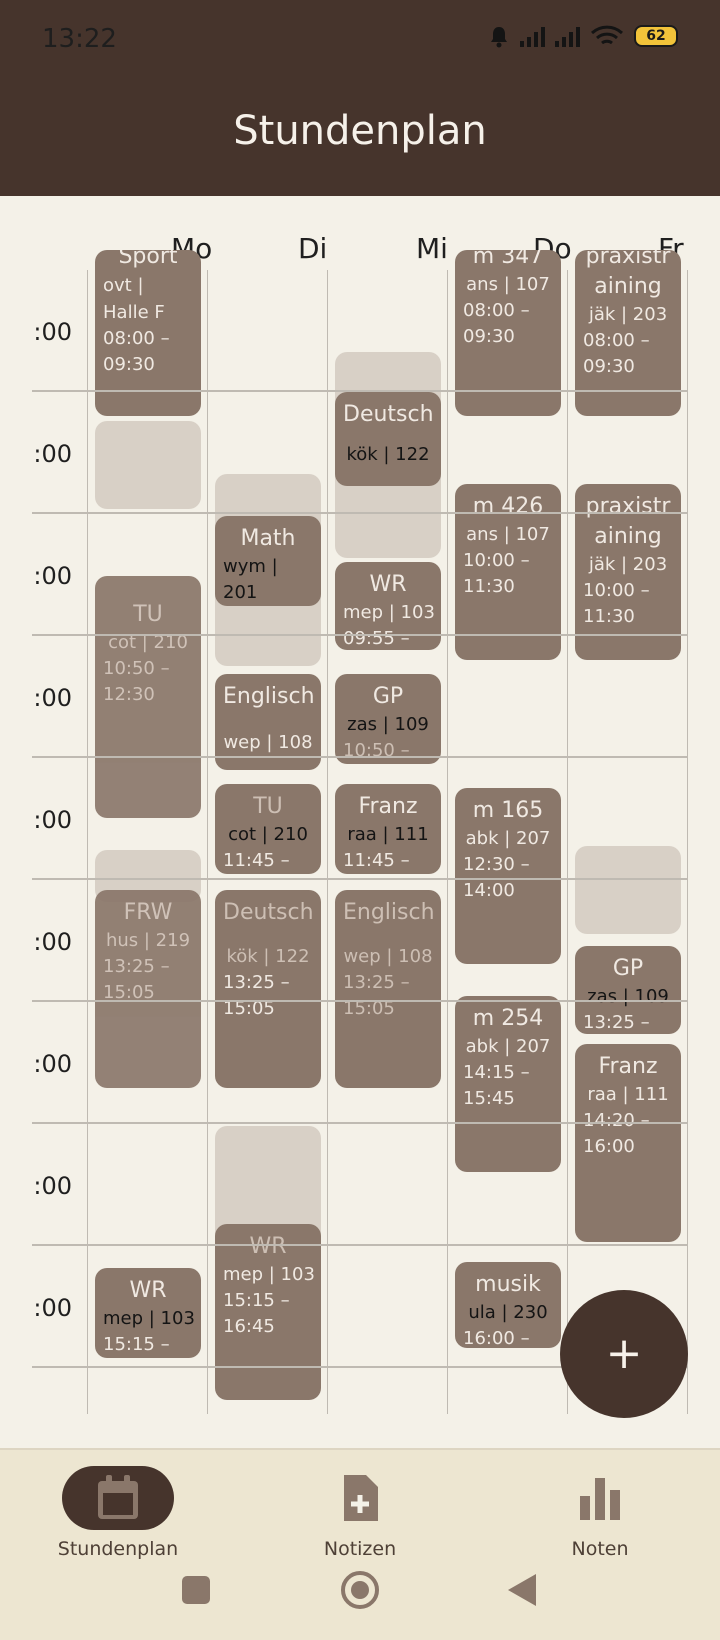  What do you see at coordinates (360, 98) in the screenshot?
I see `app-header: 13:22 62 Stundenplan` at bounding box center [360, 98].